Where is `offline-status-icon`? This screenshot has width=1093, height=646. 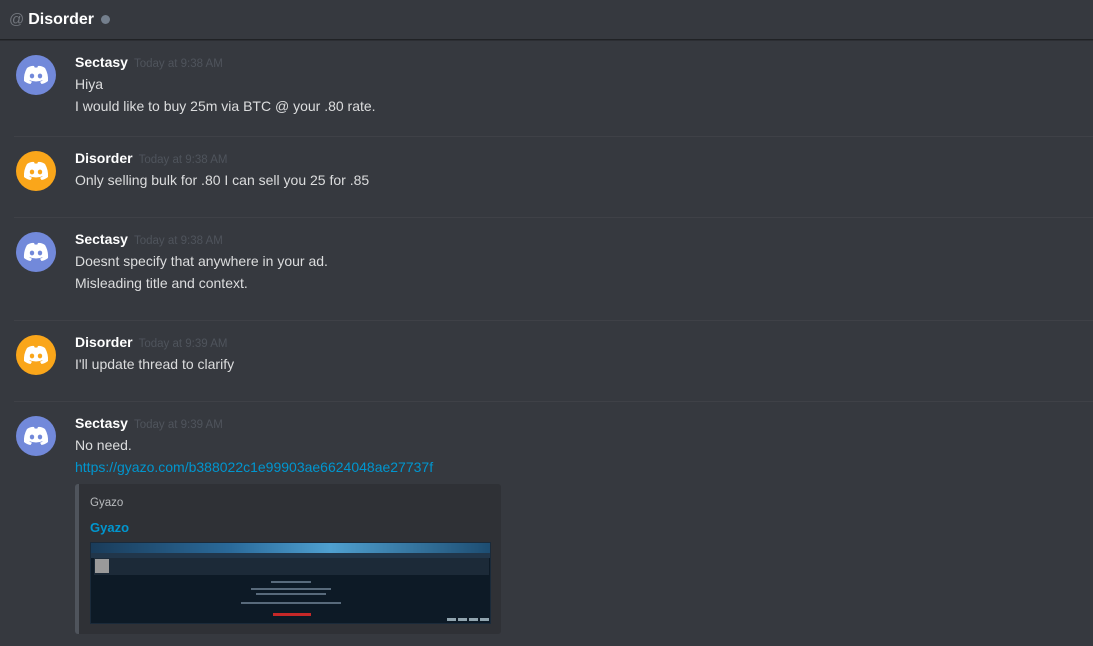
offline-status-icon is located at coordinates (106, 19).